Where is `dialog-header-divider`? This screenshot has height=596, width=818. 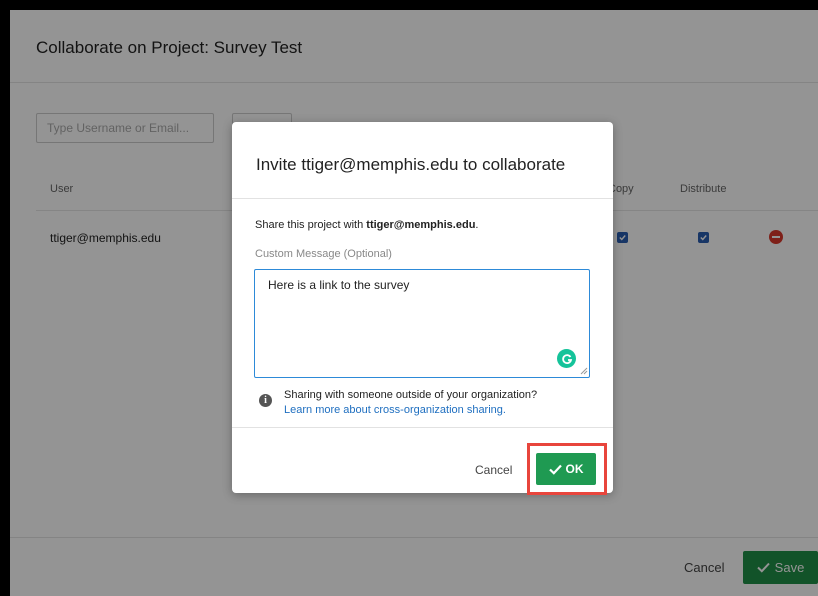 dialog-header-divider is located at coordinates (422, 198).